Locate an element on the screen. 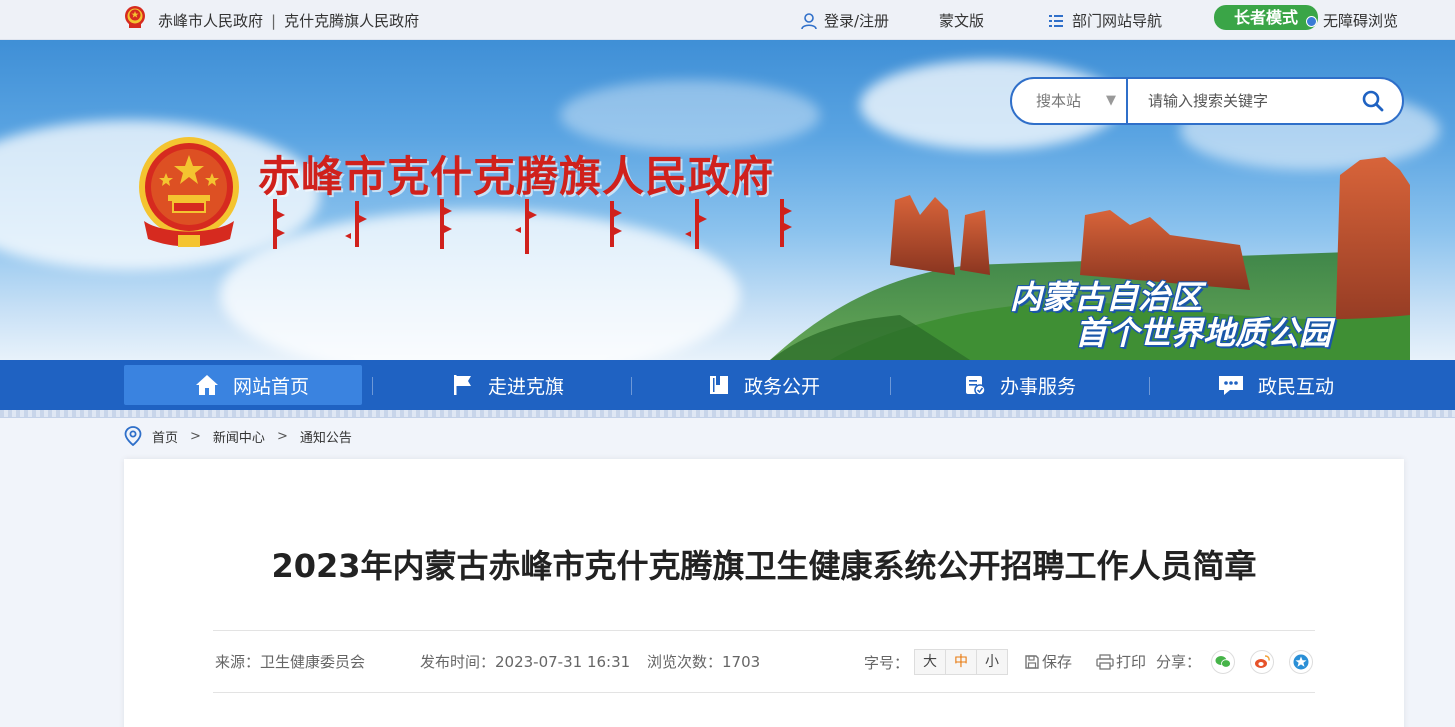 The height and width of the screenshot is (727, 1455). caret-down-icon: ▼ is located at coordinates (1111, 100).